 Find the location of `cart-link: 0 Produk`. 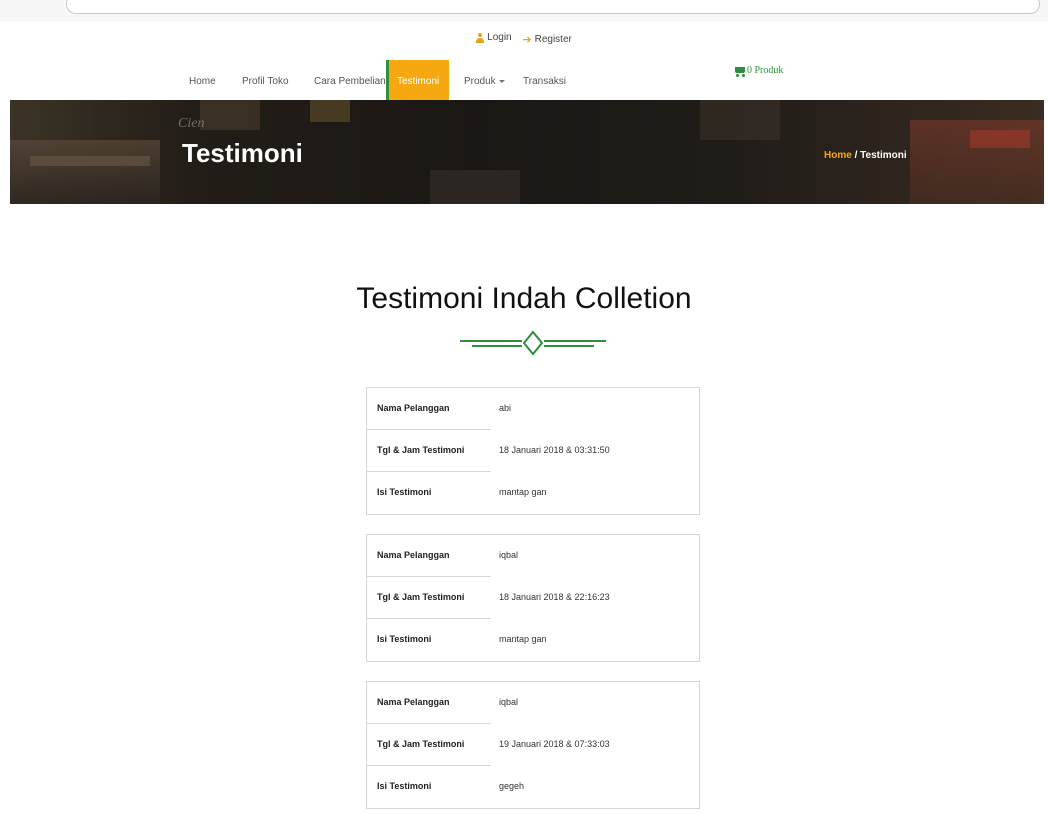

cart-link: 0 Produk is located at coordinates (758, 71).